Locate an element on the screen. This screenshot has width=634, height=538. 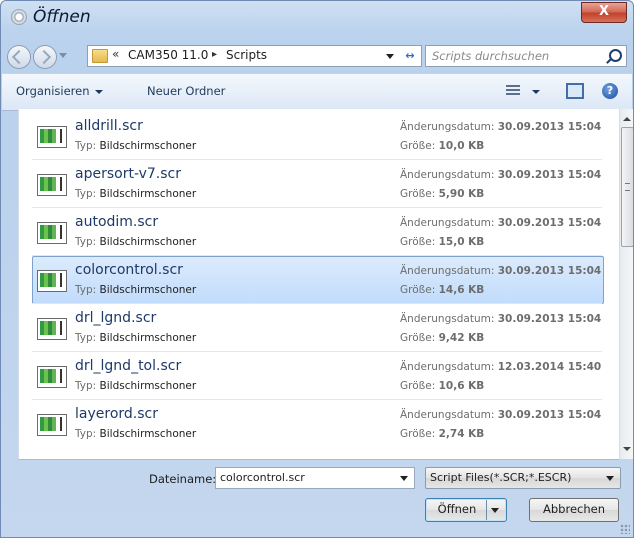
breadcrumb-overflow: « is located at coordinates (115, 54).